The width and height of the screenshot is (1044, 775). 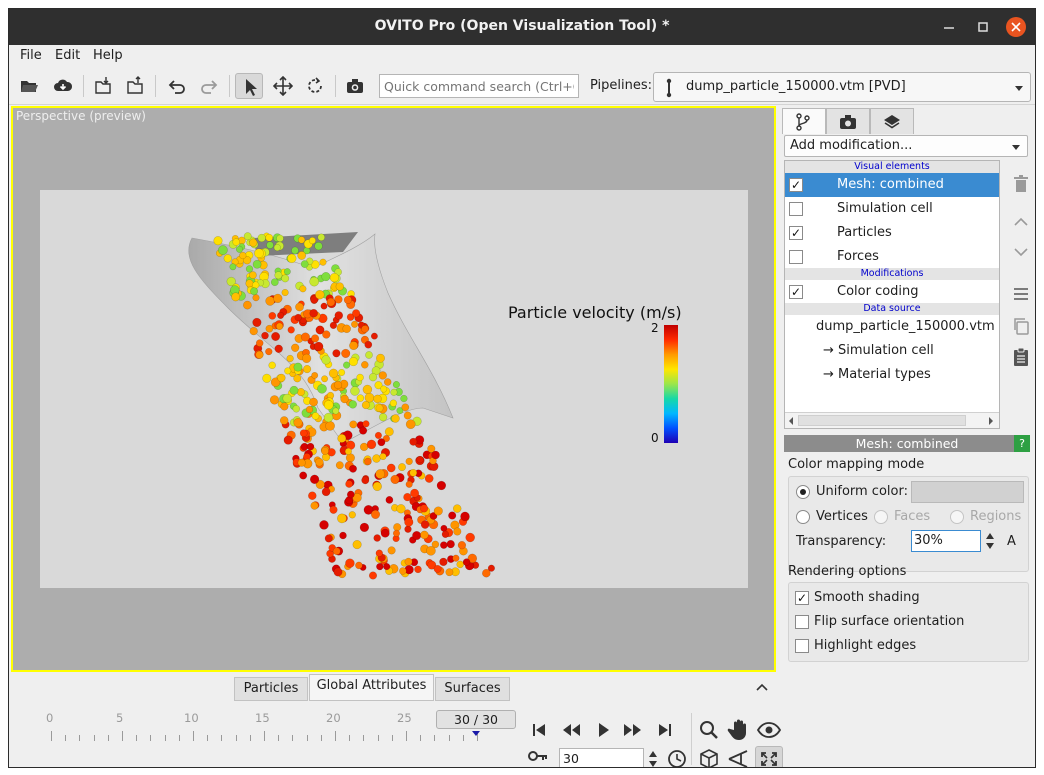 What do you see at coordinates (315, 86) in the screenshot?
I see `rotate-mode-button` at bounding box center [315, 86].